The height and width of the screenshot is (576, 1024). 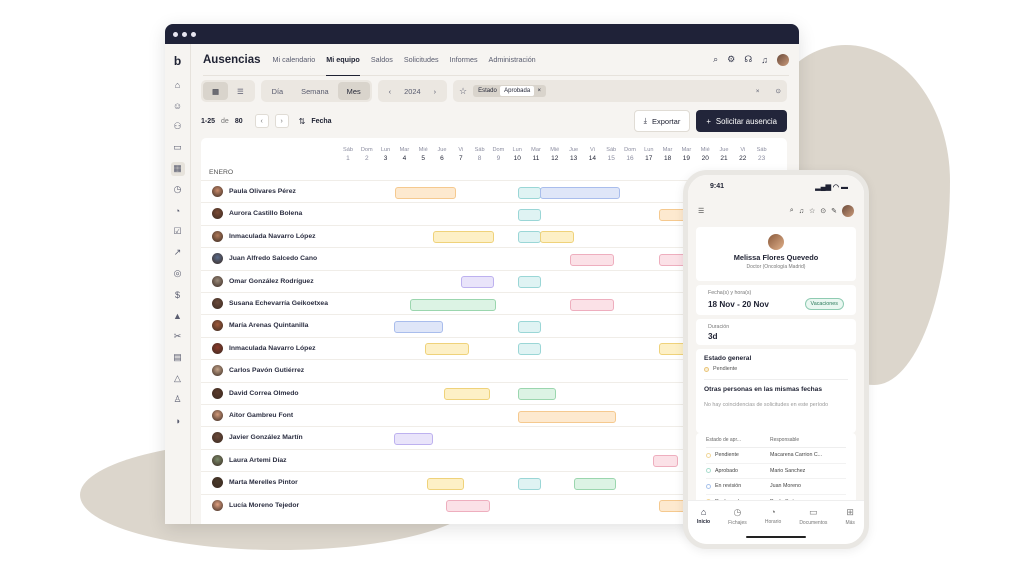 I want to click on calendar-view-icon: ▦, so click(x=215, y=91).